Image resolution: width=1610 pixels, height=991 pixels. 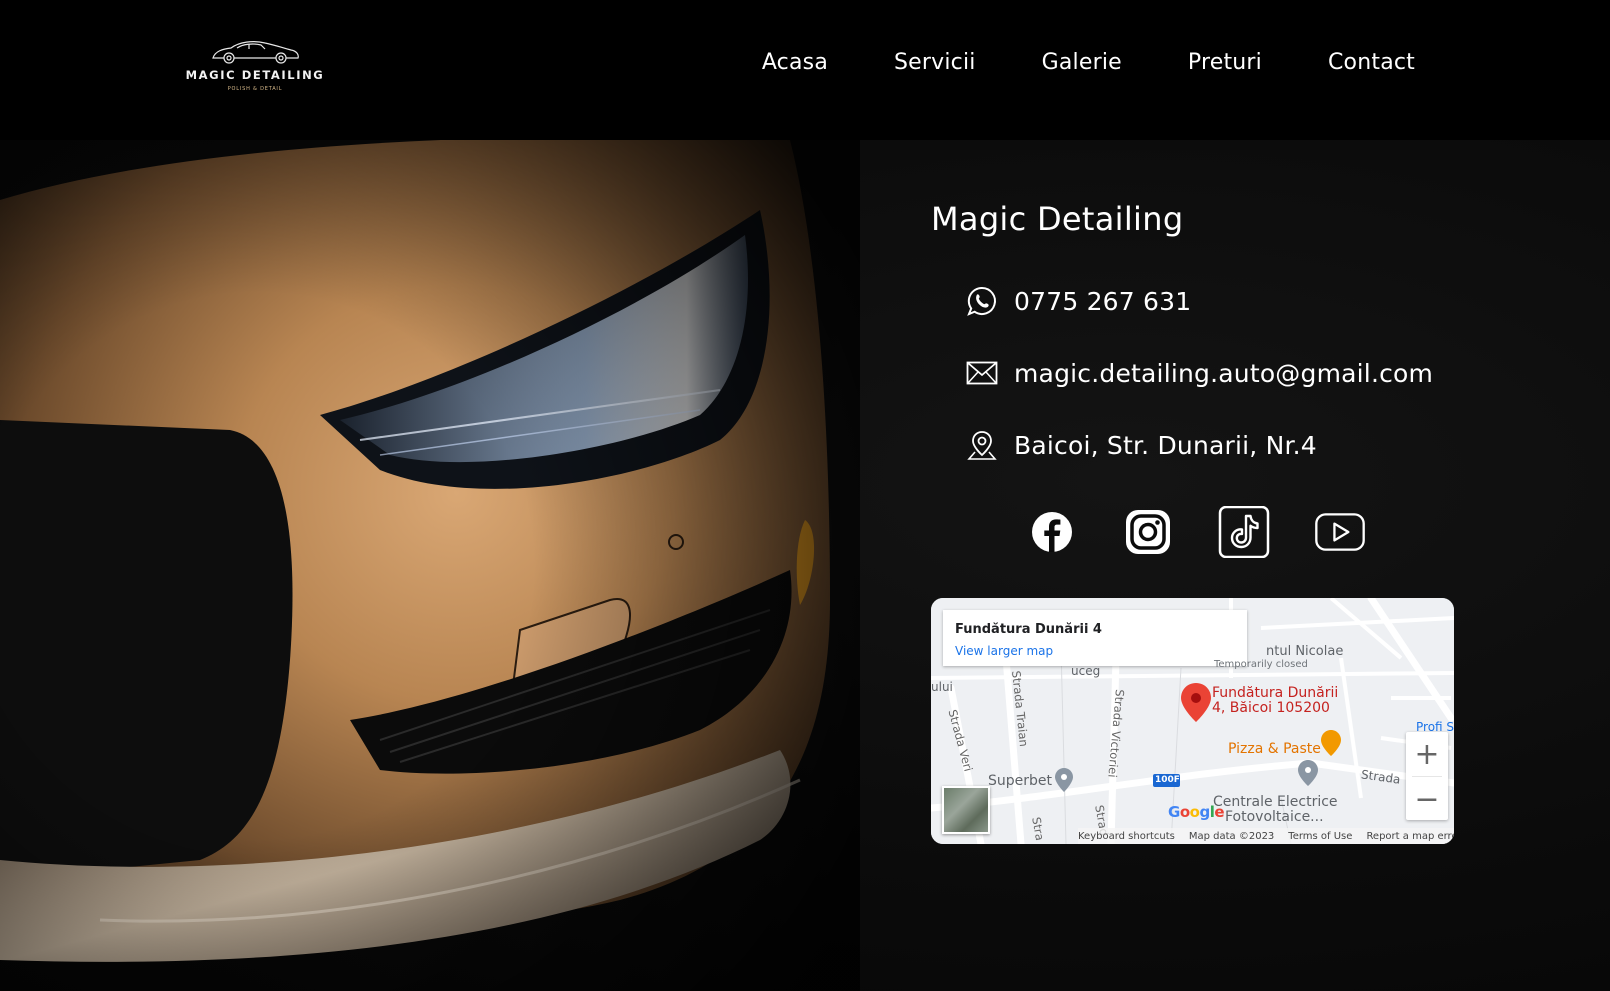 I want to click on map-zoom-controls: + −, so click(x=1427, y=776).